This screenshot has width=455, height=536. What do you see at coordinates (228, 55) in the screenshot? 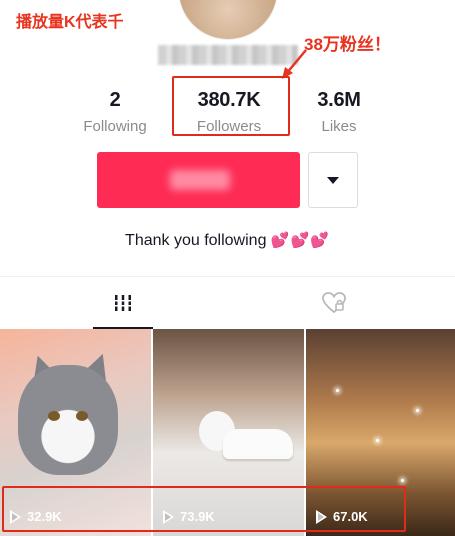
I see `username-blurred` at bounding box center [228, 55].